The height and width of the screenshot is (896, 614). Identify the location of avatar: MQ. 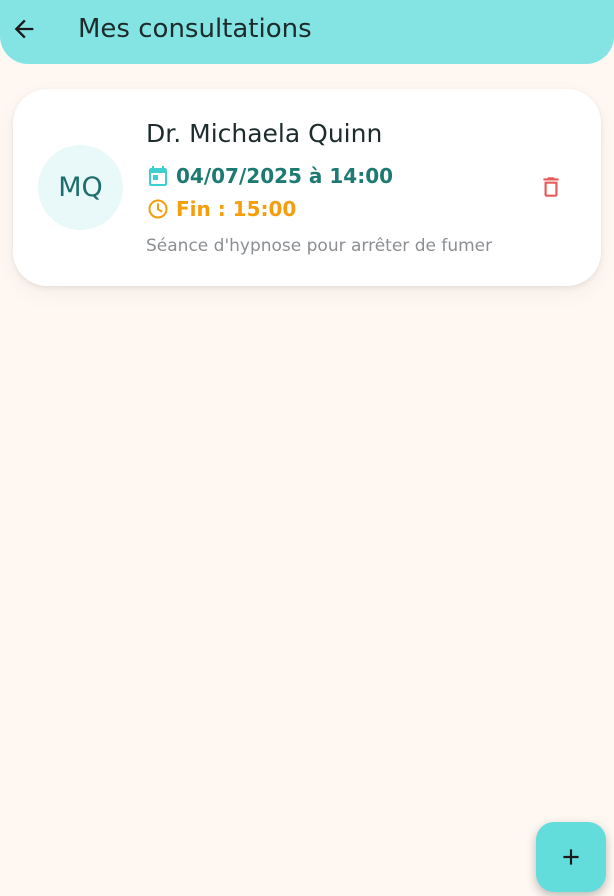
(80, 187).